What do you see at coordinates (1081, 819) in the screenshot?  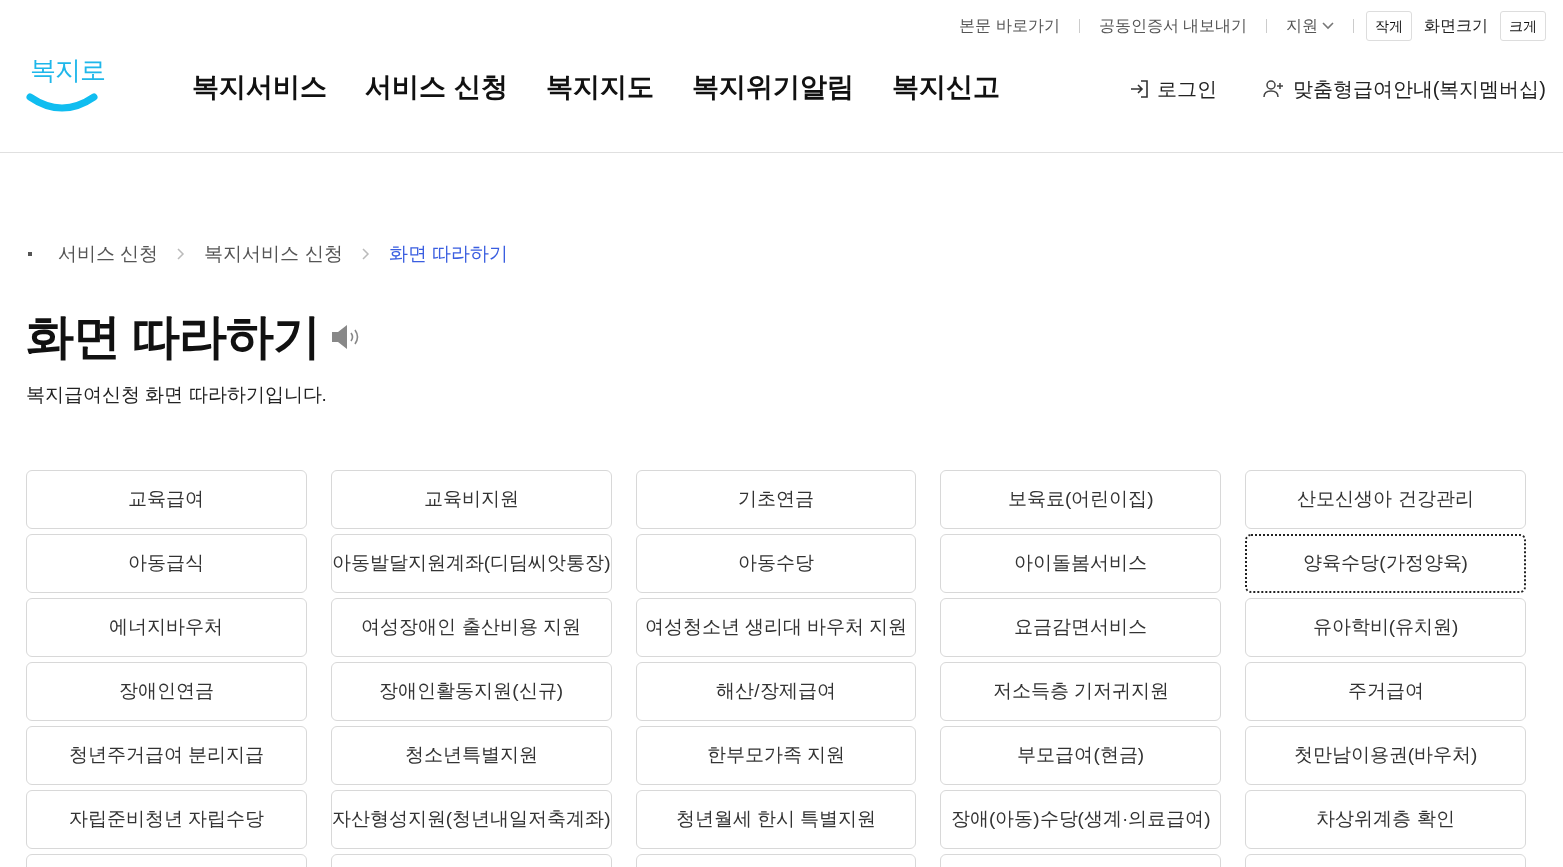 I see `service-button: 장애(아동)수당(생계·의료급여)` at bounding box center [1081, 819].